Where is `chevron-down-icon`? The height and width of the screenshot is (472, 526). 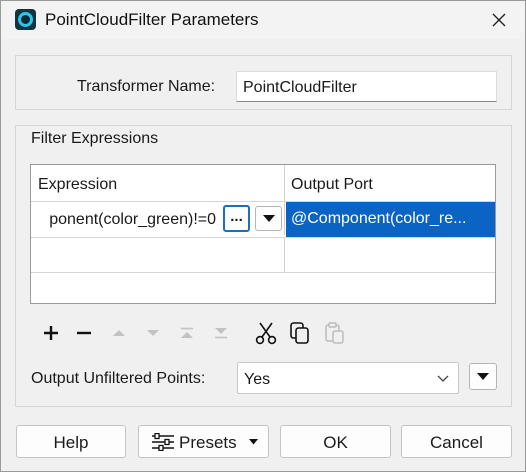
chevron-down-icon is located at coordinates (443, 378).